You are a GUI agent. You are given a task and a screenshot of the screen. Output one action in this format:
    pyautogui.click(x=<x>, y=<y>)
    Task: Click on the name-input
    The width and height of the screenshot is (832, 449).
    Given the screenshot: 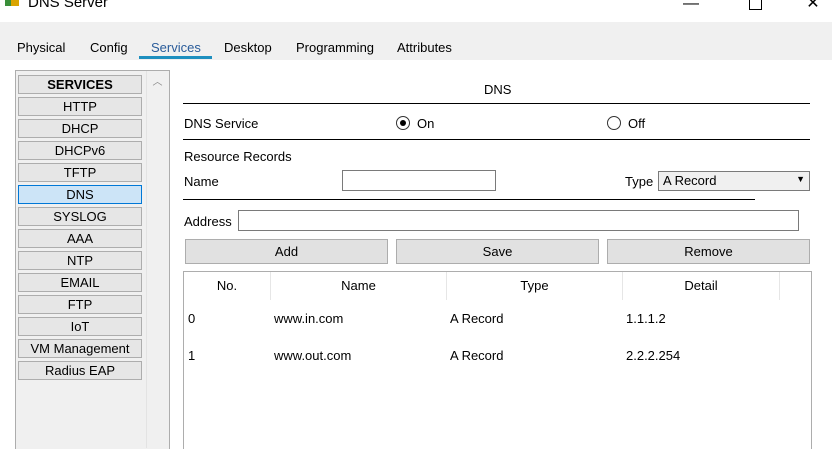 What is the action you would take?
    pyautogui.click(x=419, y=180)
    